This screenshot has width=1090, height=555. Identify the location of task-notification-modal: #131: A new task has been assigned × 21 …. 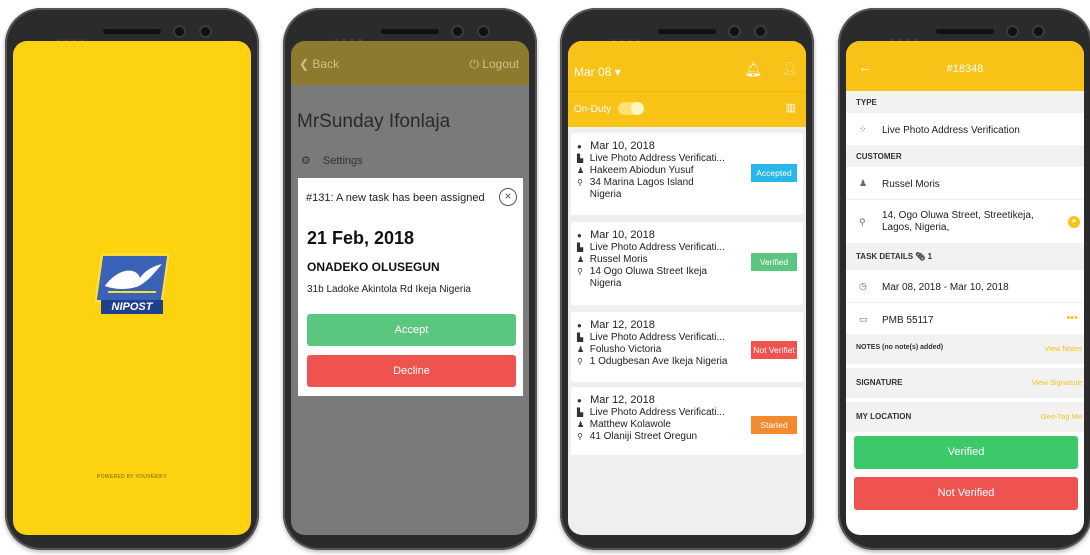
(410, 287).